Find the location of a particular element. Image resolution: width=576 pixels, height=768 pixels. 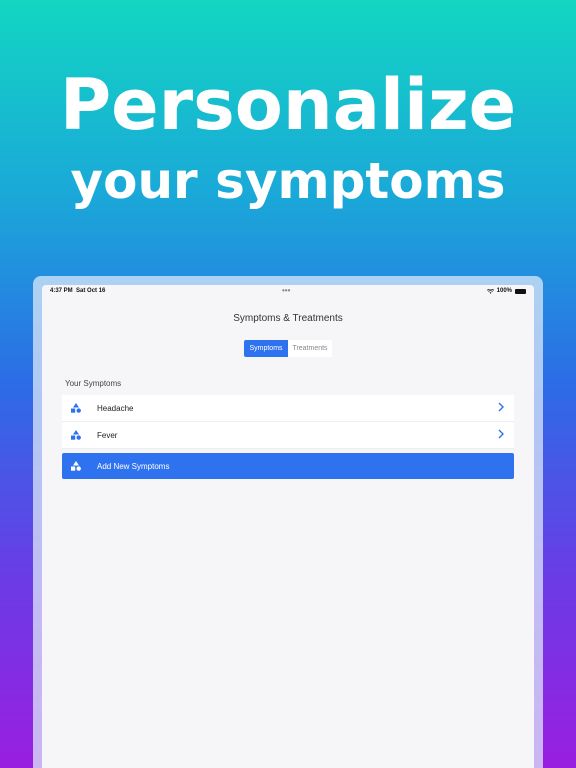

multitasking-dots-icon: ••• is located at coordinates (286, 290).